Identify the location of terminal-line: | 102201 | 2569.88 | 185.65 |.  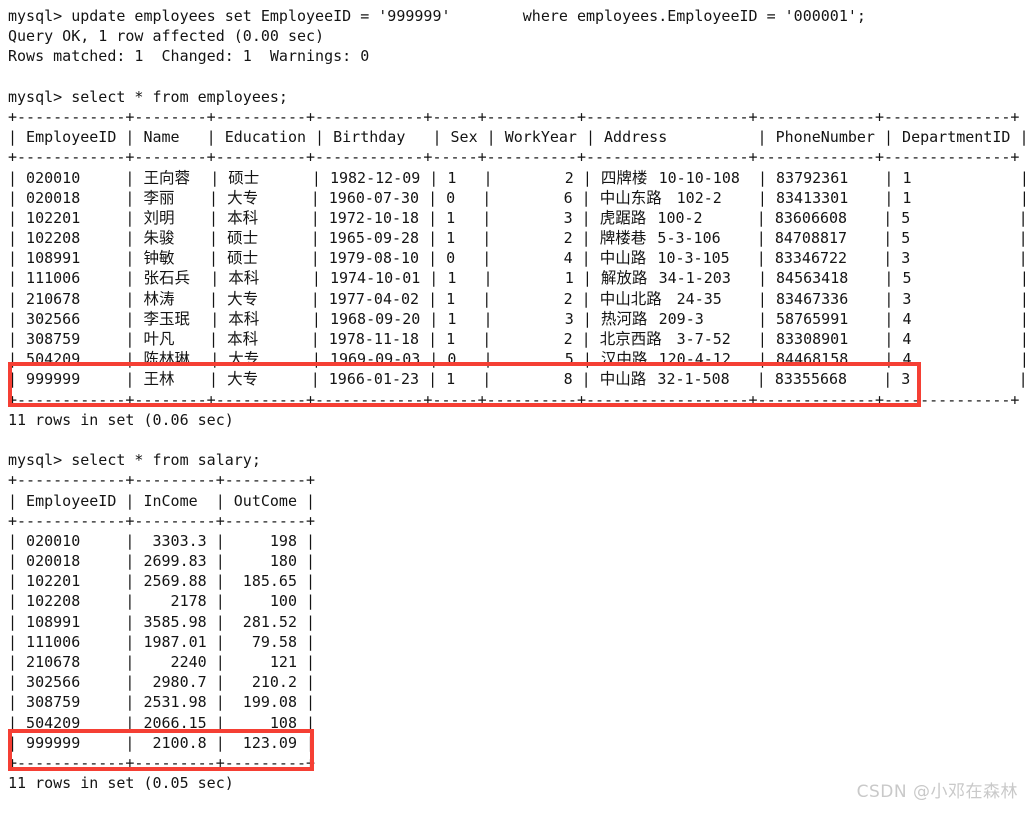
(162, 581).